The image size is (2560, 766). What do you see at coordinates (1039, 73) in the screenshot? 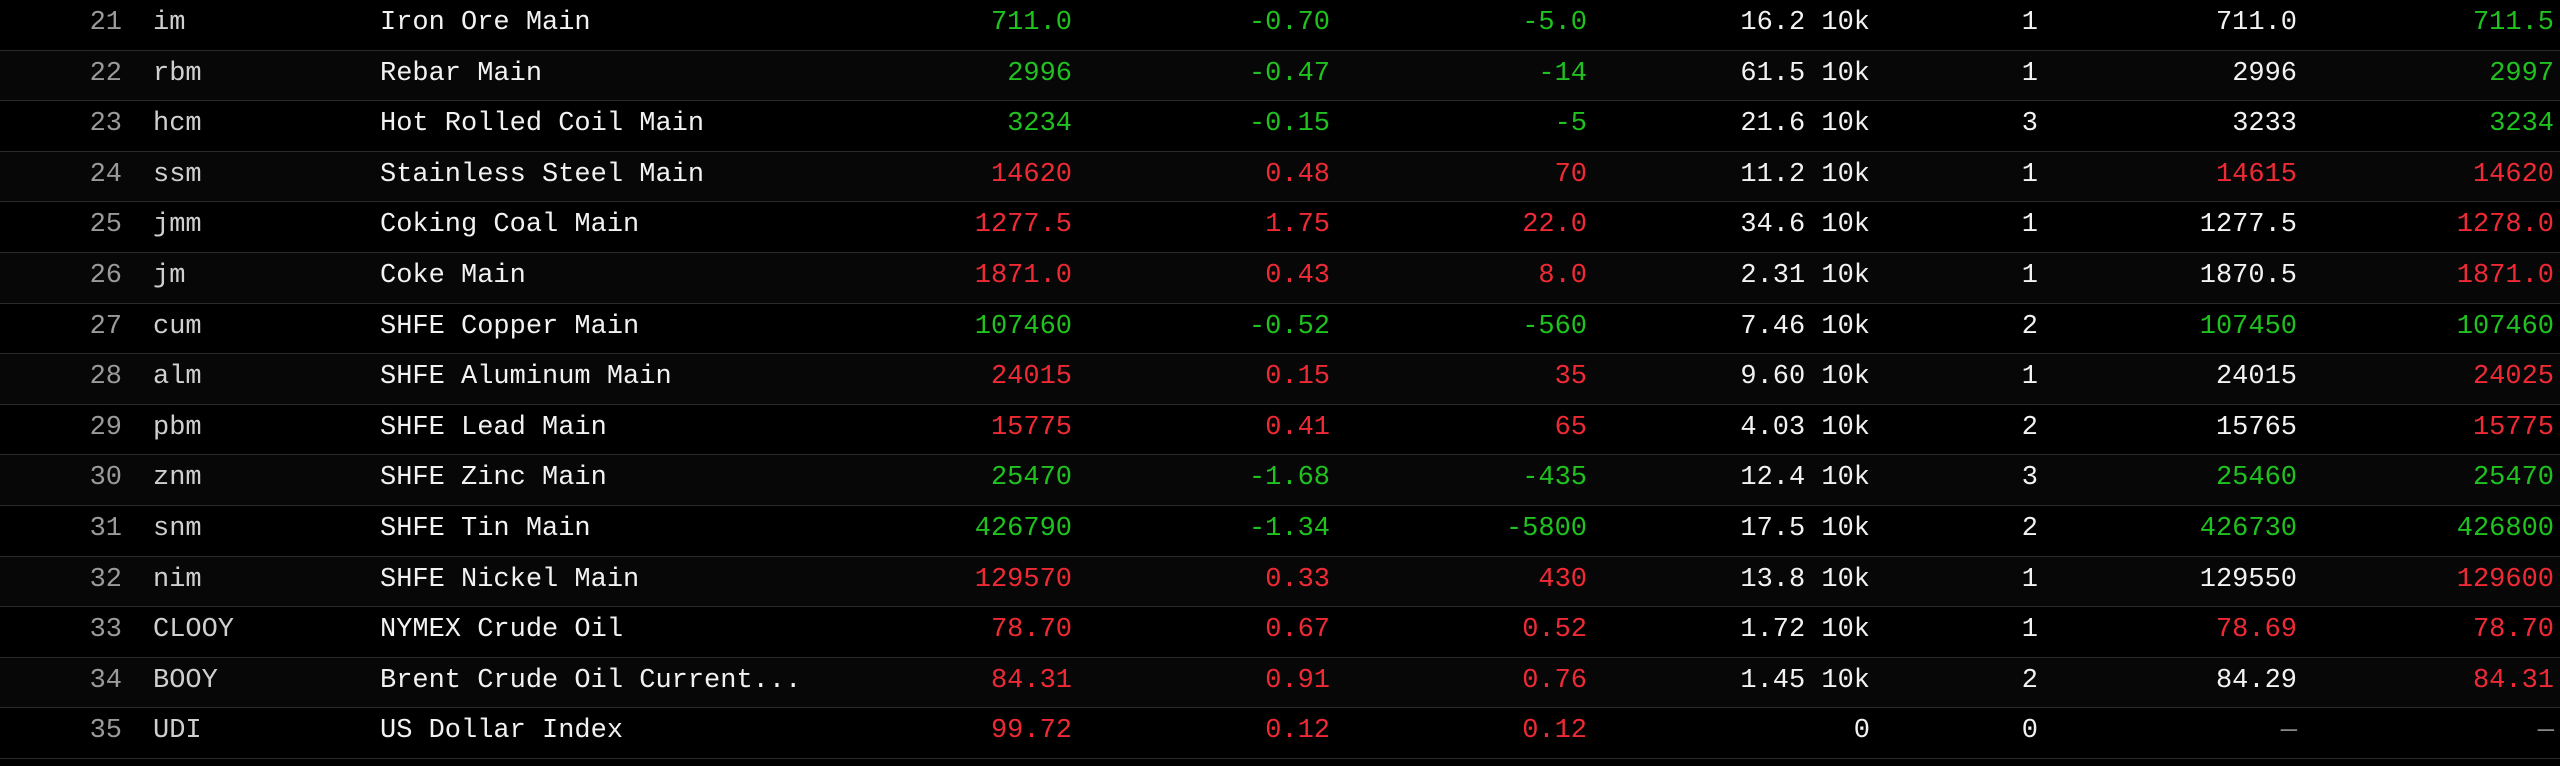
I see `last-price: 2996` at bounding box center [1039, 73].